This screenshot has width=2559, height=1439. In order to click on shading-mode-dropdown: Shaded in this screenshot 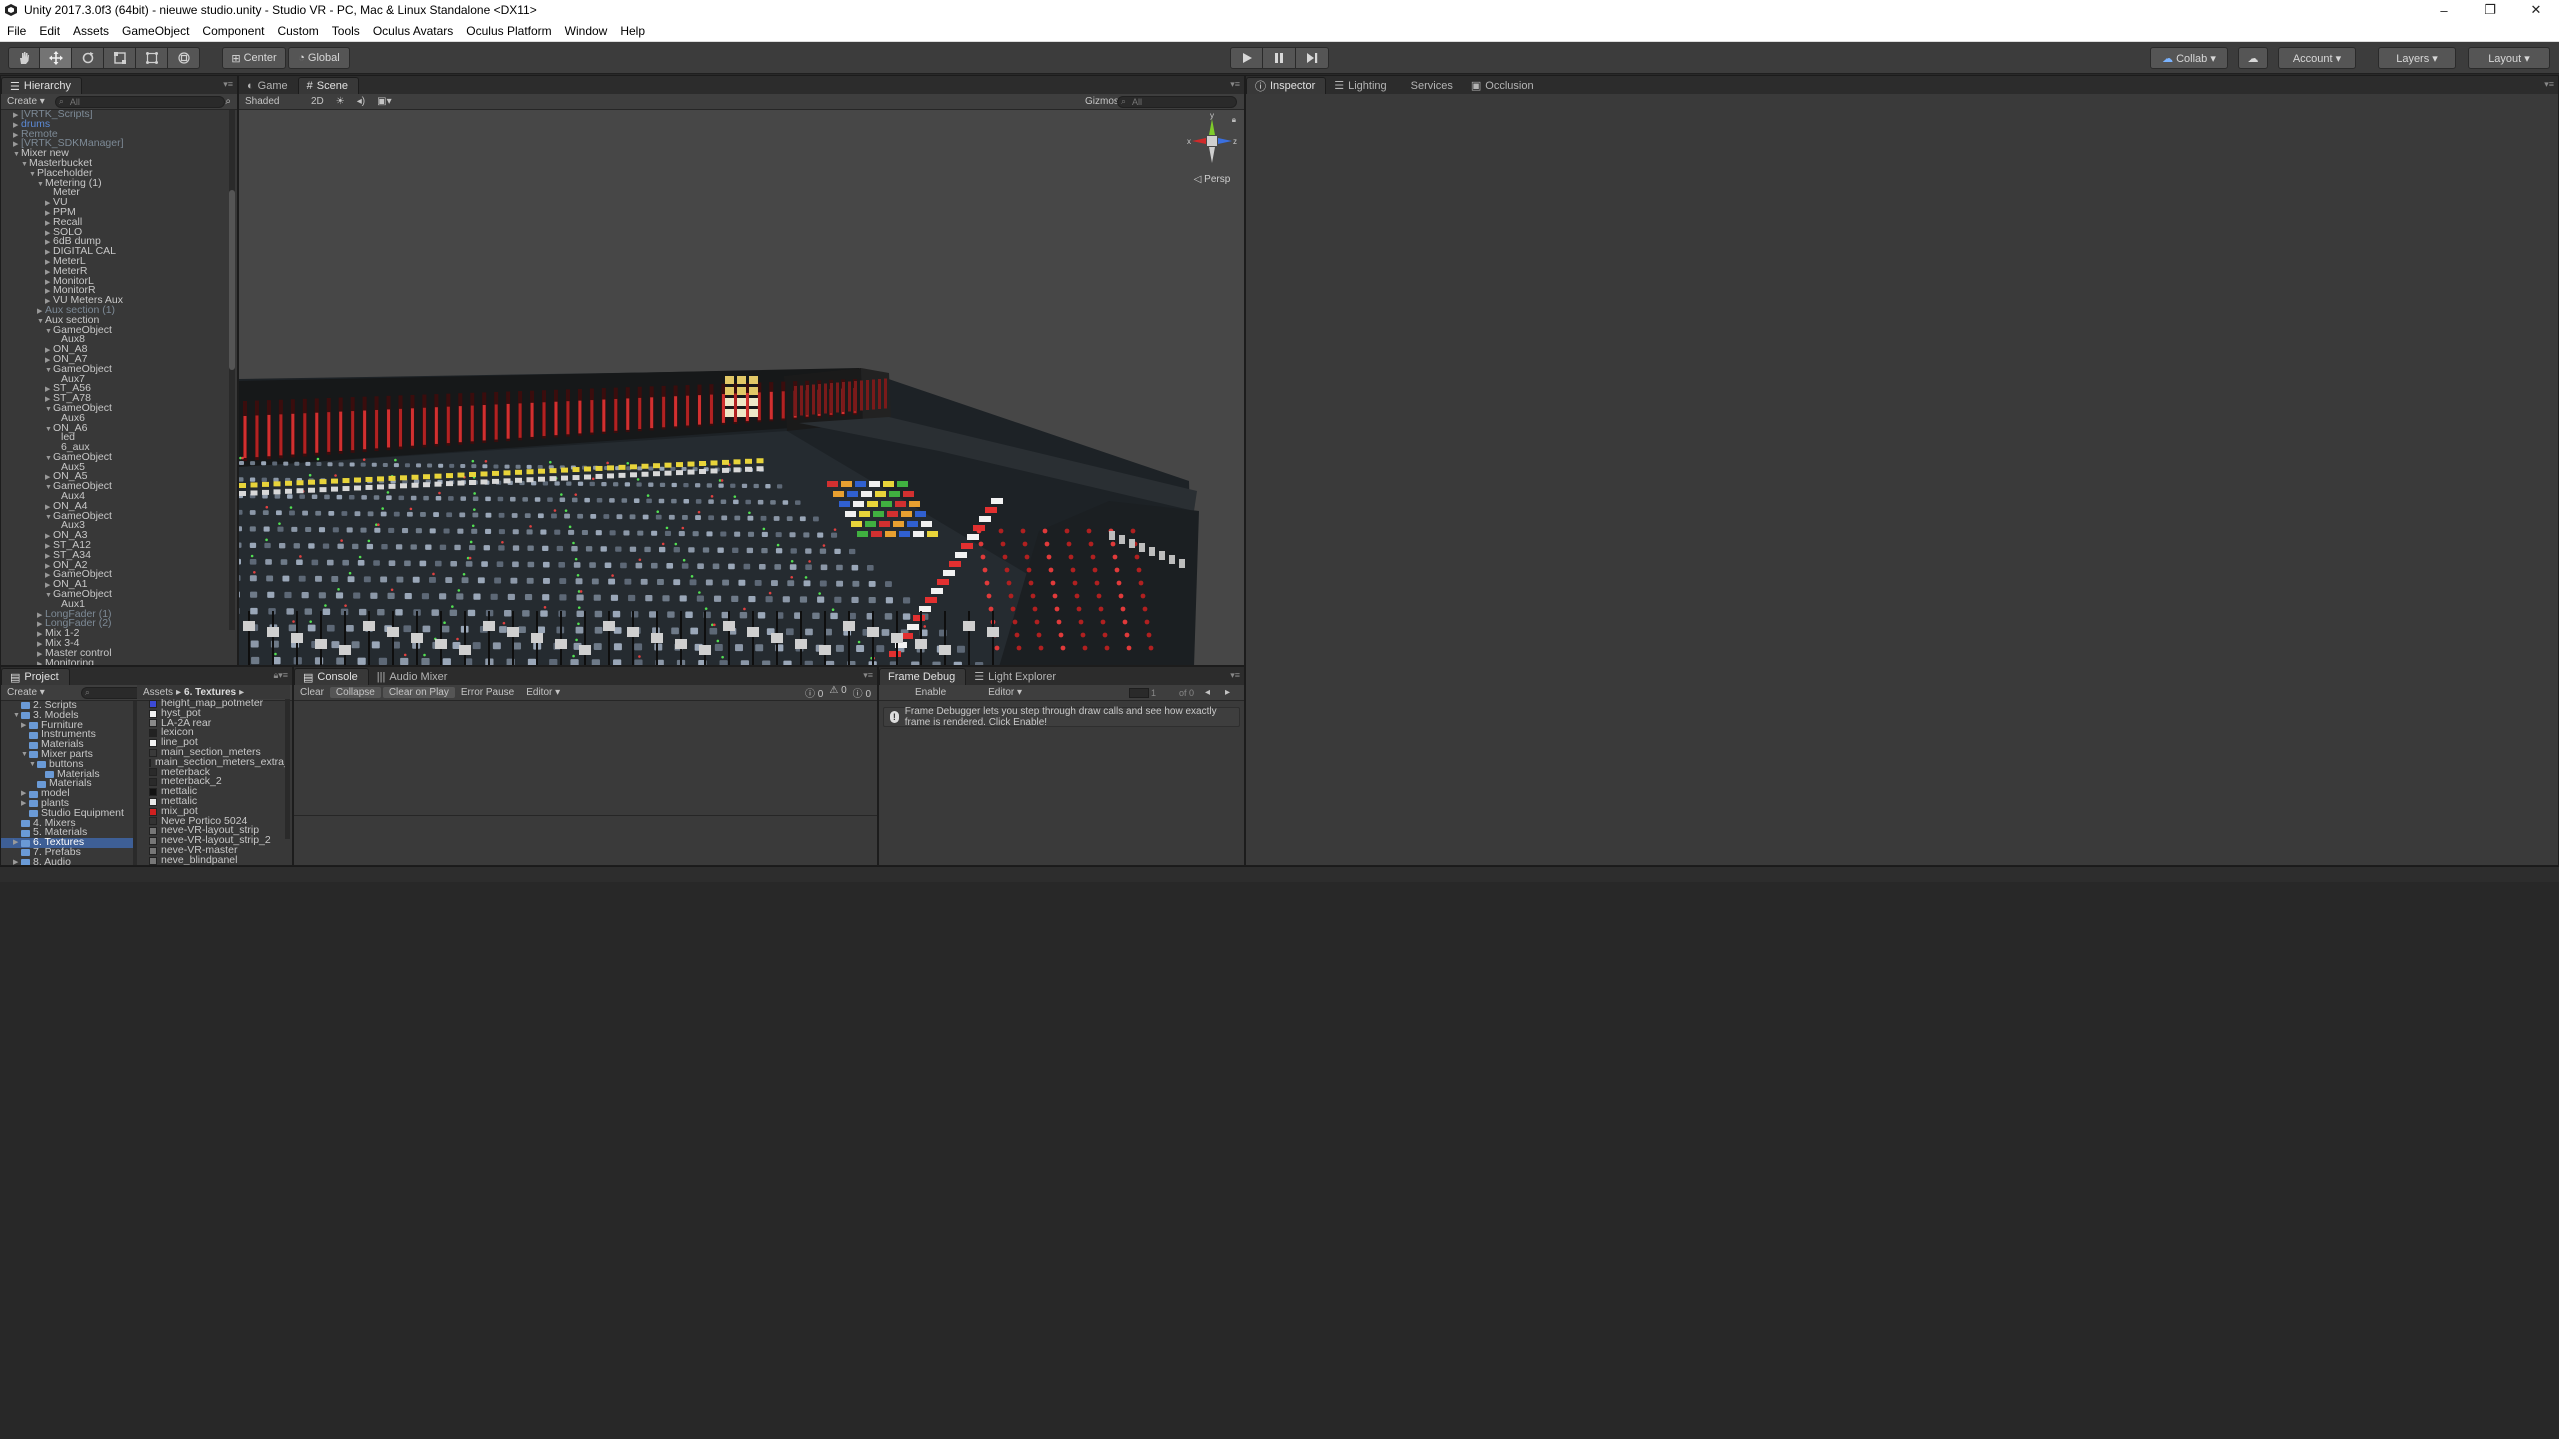, I will do `click(272, 101)`.